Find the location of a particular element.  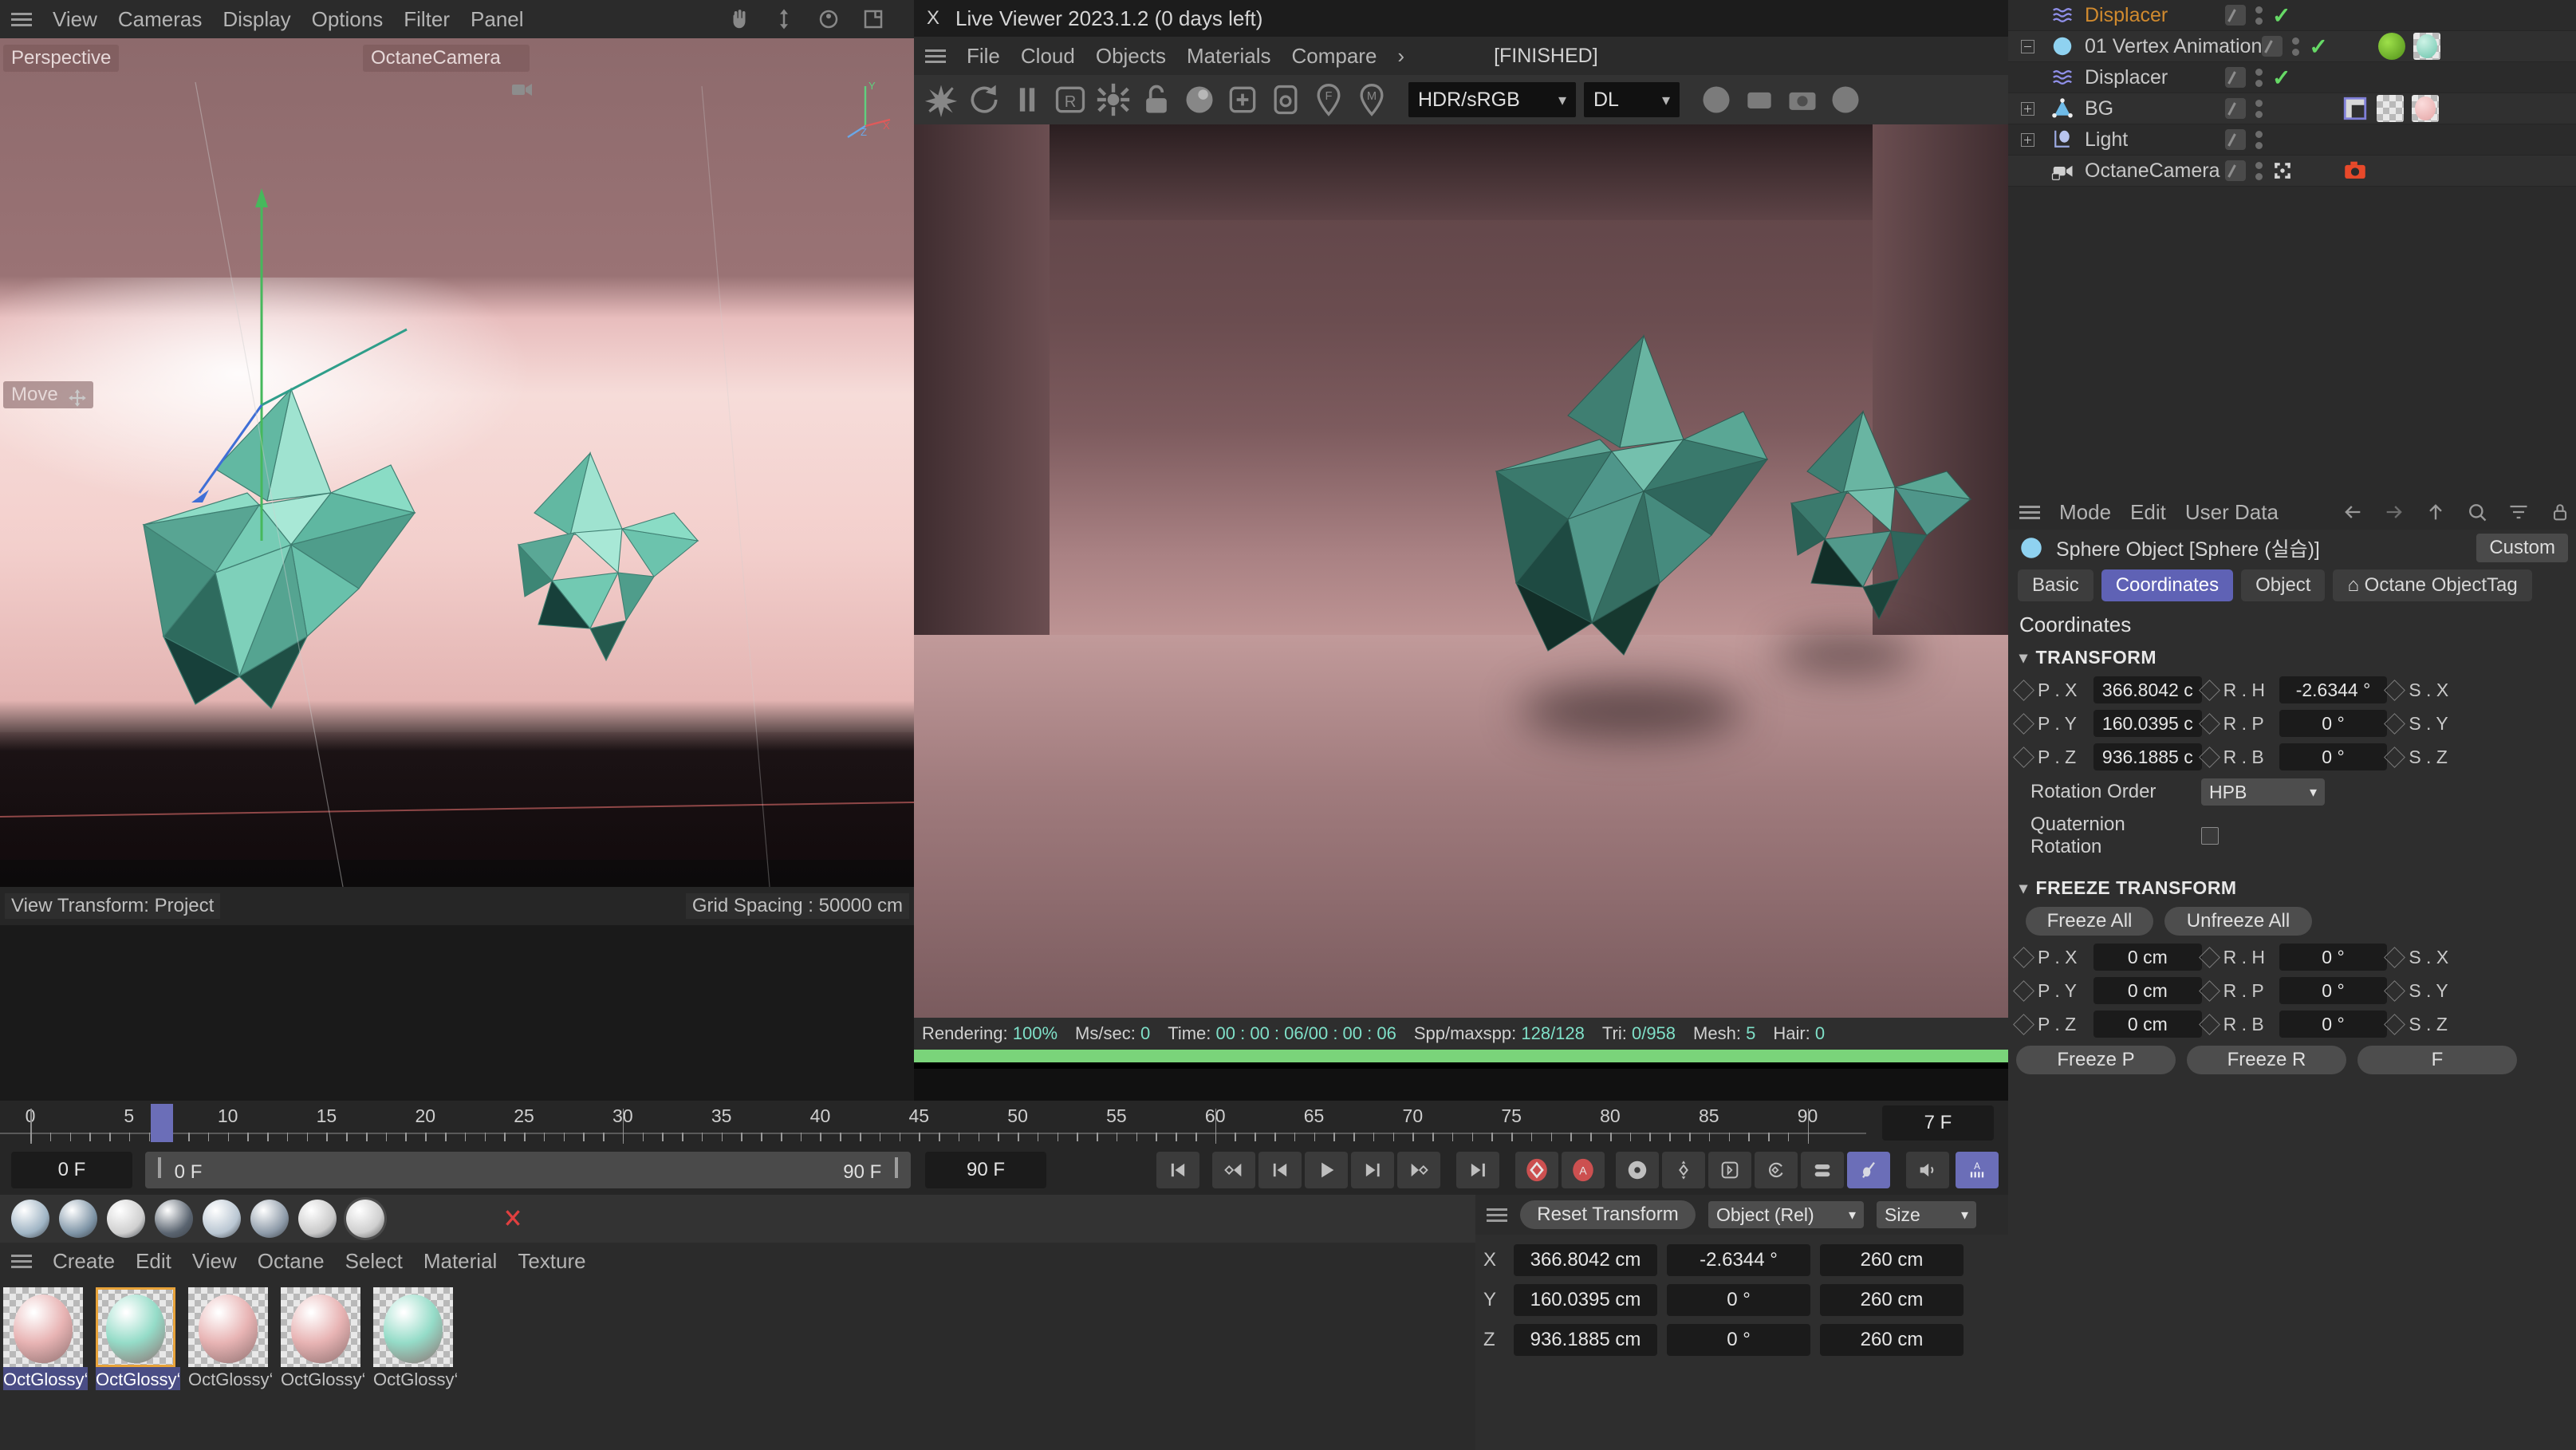

field-value: 936.1885 c is located at coordinates (2147, 757).